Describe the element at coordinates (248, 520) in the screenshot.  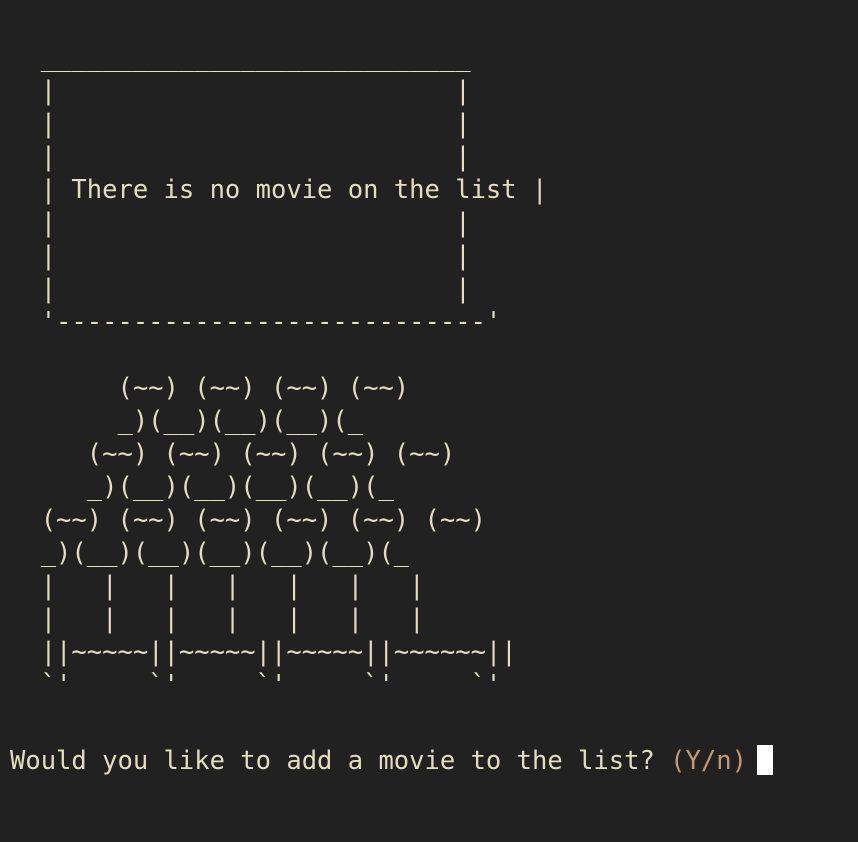
I see `art-line: (~~) (~~) (~~) (~~) (~~) (~~)` at that location.